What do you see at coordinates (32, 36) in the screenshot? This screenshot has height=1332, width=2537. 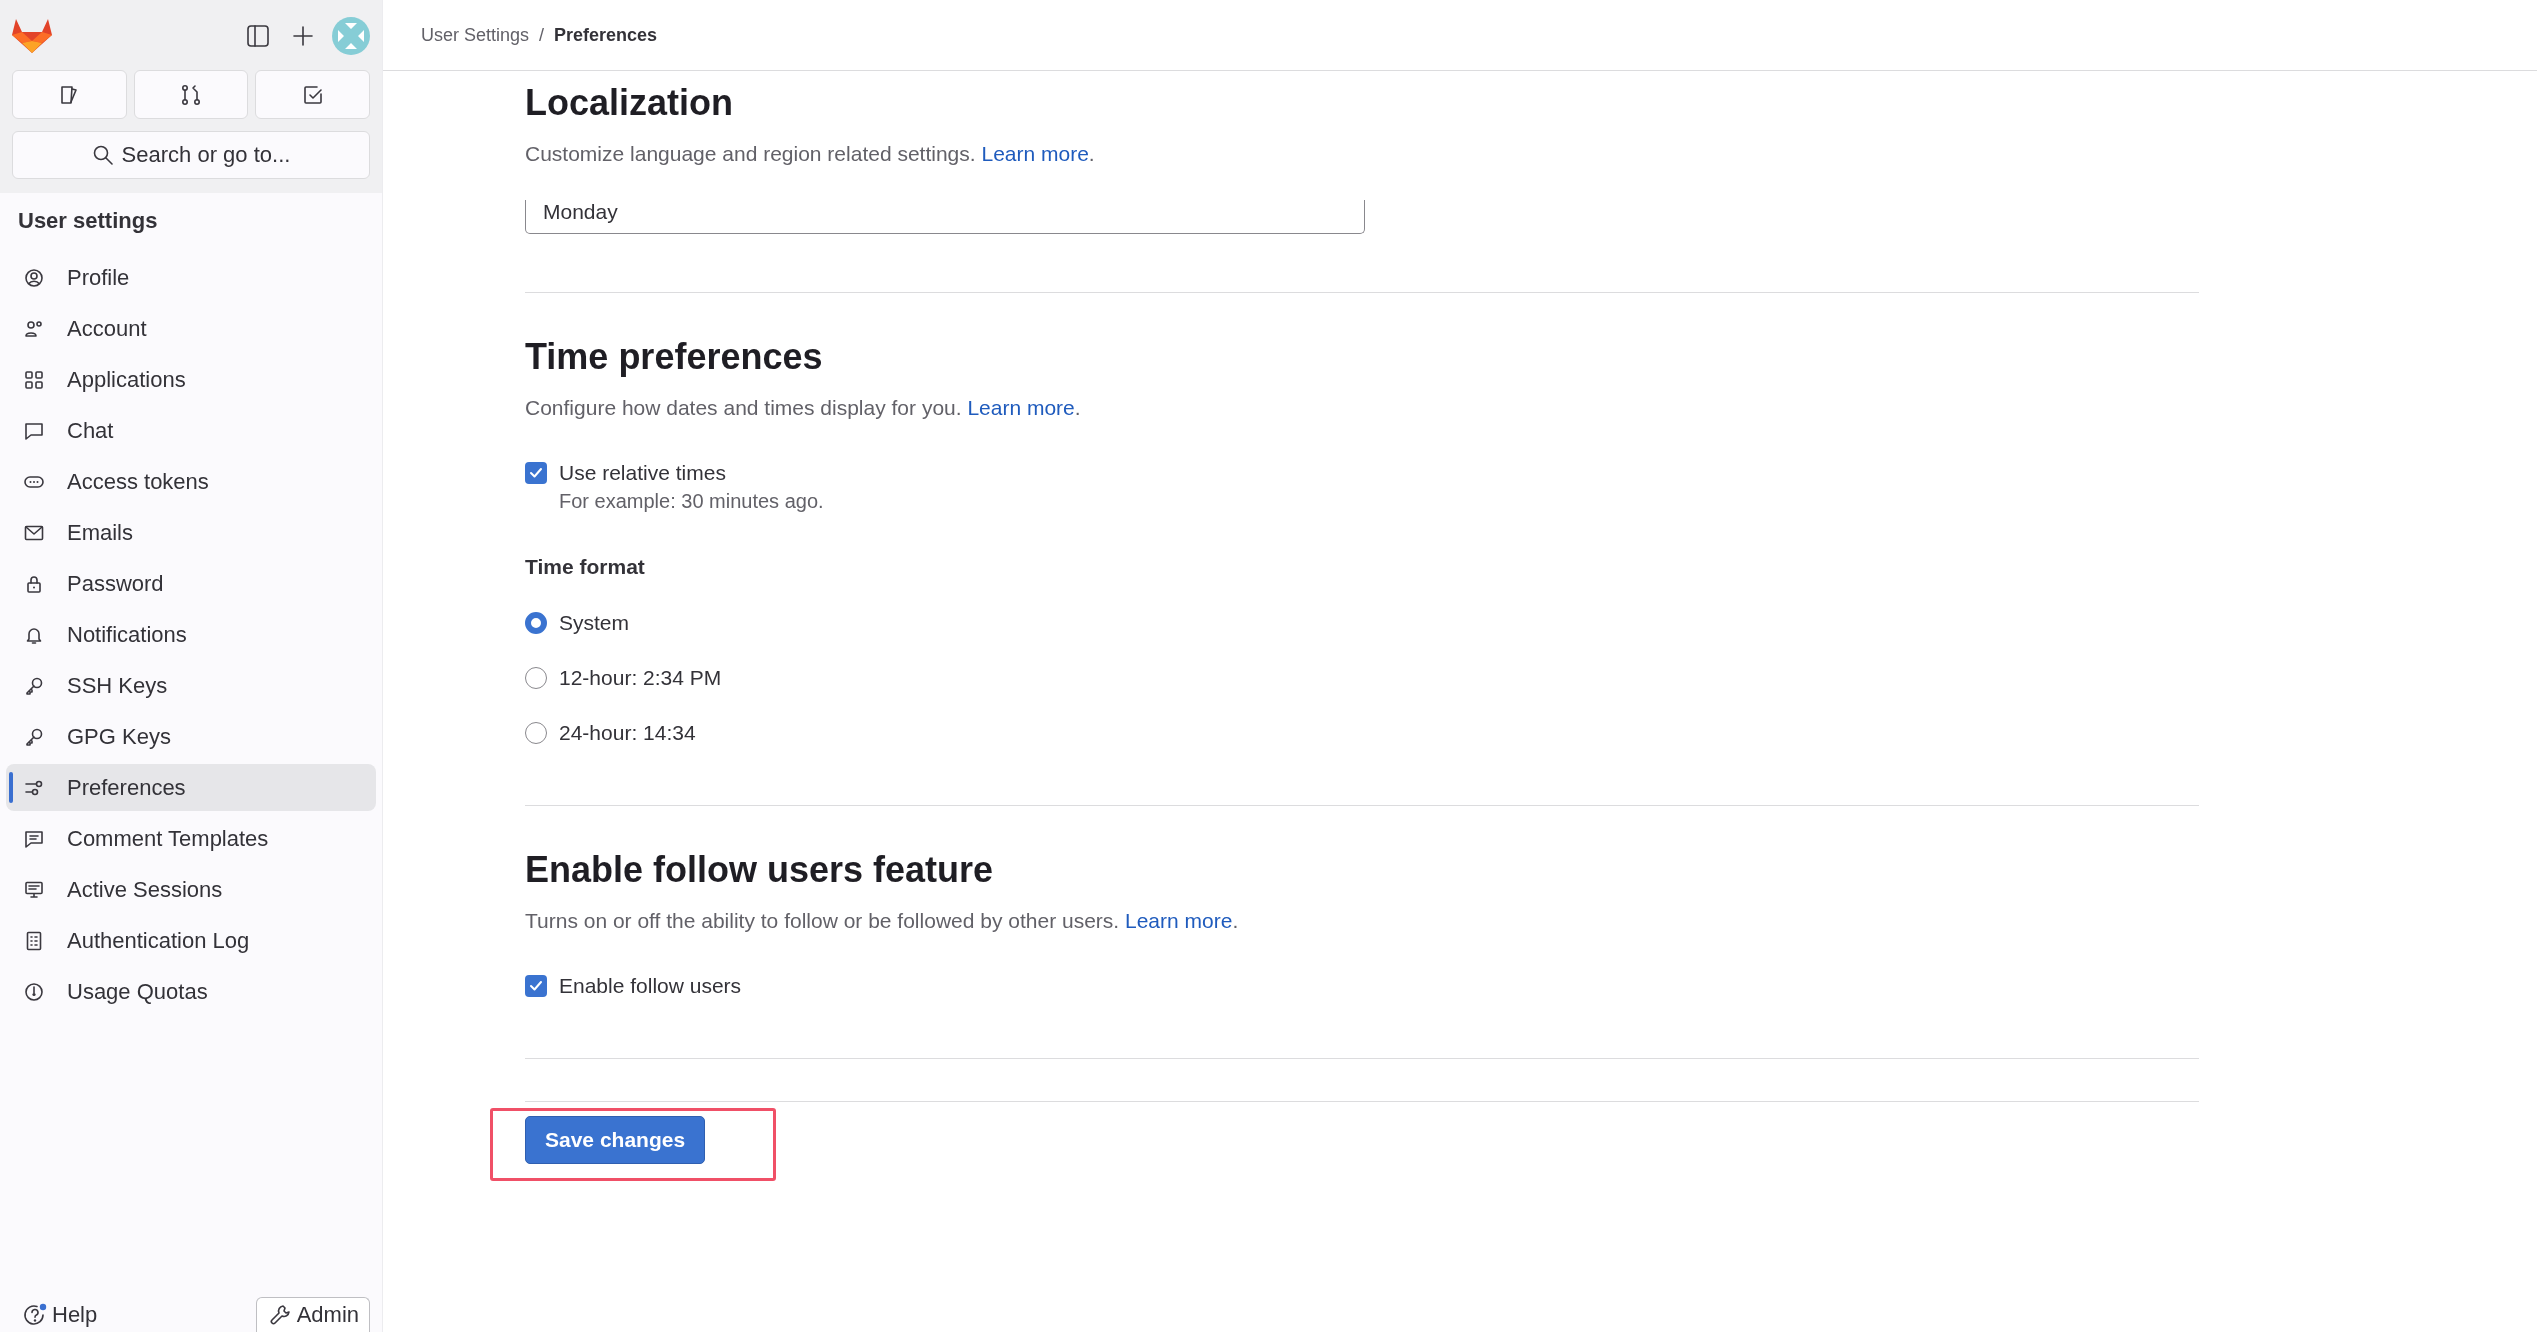 I see `fox-logo-icon` at bounding box center [32, 36].